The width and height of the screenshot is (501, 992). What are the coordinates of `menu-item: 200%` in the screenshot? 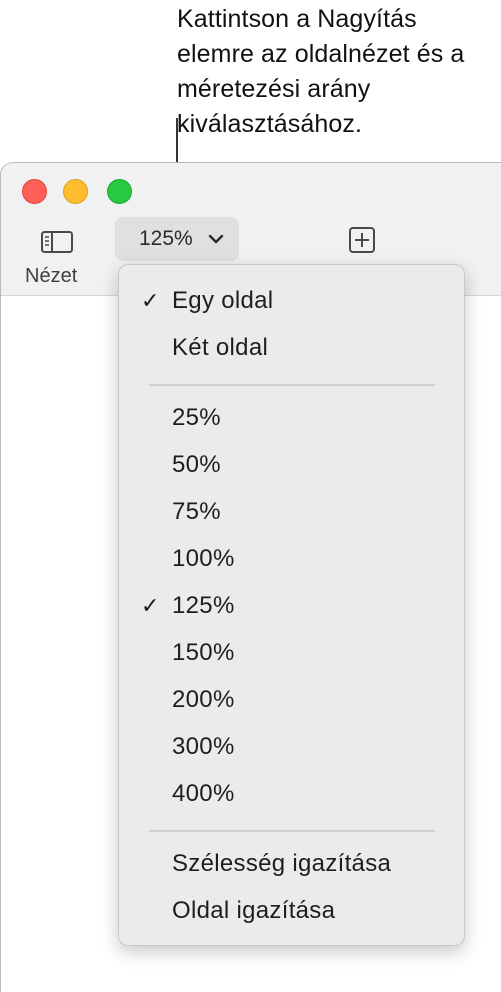 It's located at (291, 700).